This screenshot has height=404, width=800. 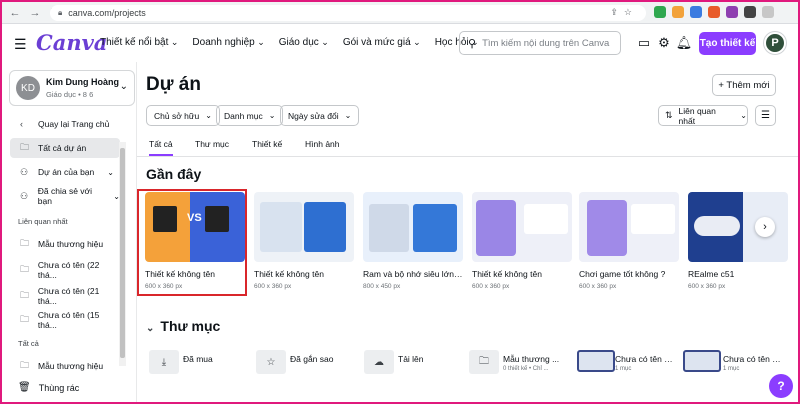 I want to click on profile-icon, so click(x=768, y=12).